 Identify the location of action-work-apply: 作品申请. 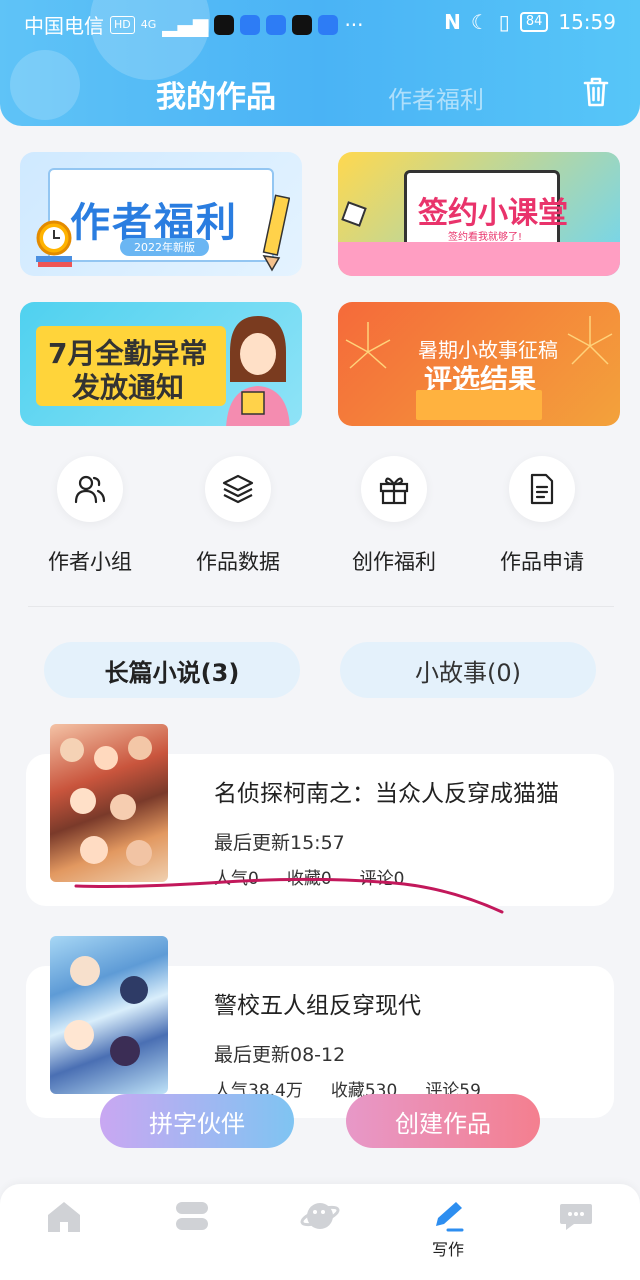
(542, 521).